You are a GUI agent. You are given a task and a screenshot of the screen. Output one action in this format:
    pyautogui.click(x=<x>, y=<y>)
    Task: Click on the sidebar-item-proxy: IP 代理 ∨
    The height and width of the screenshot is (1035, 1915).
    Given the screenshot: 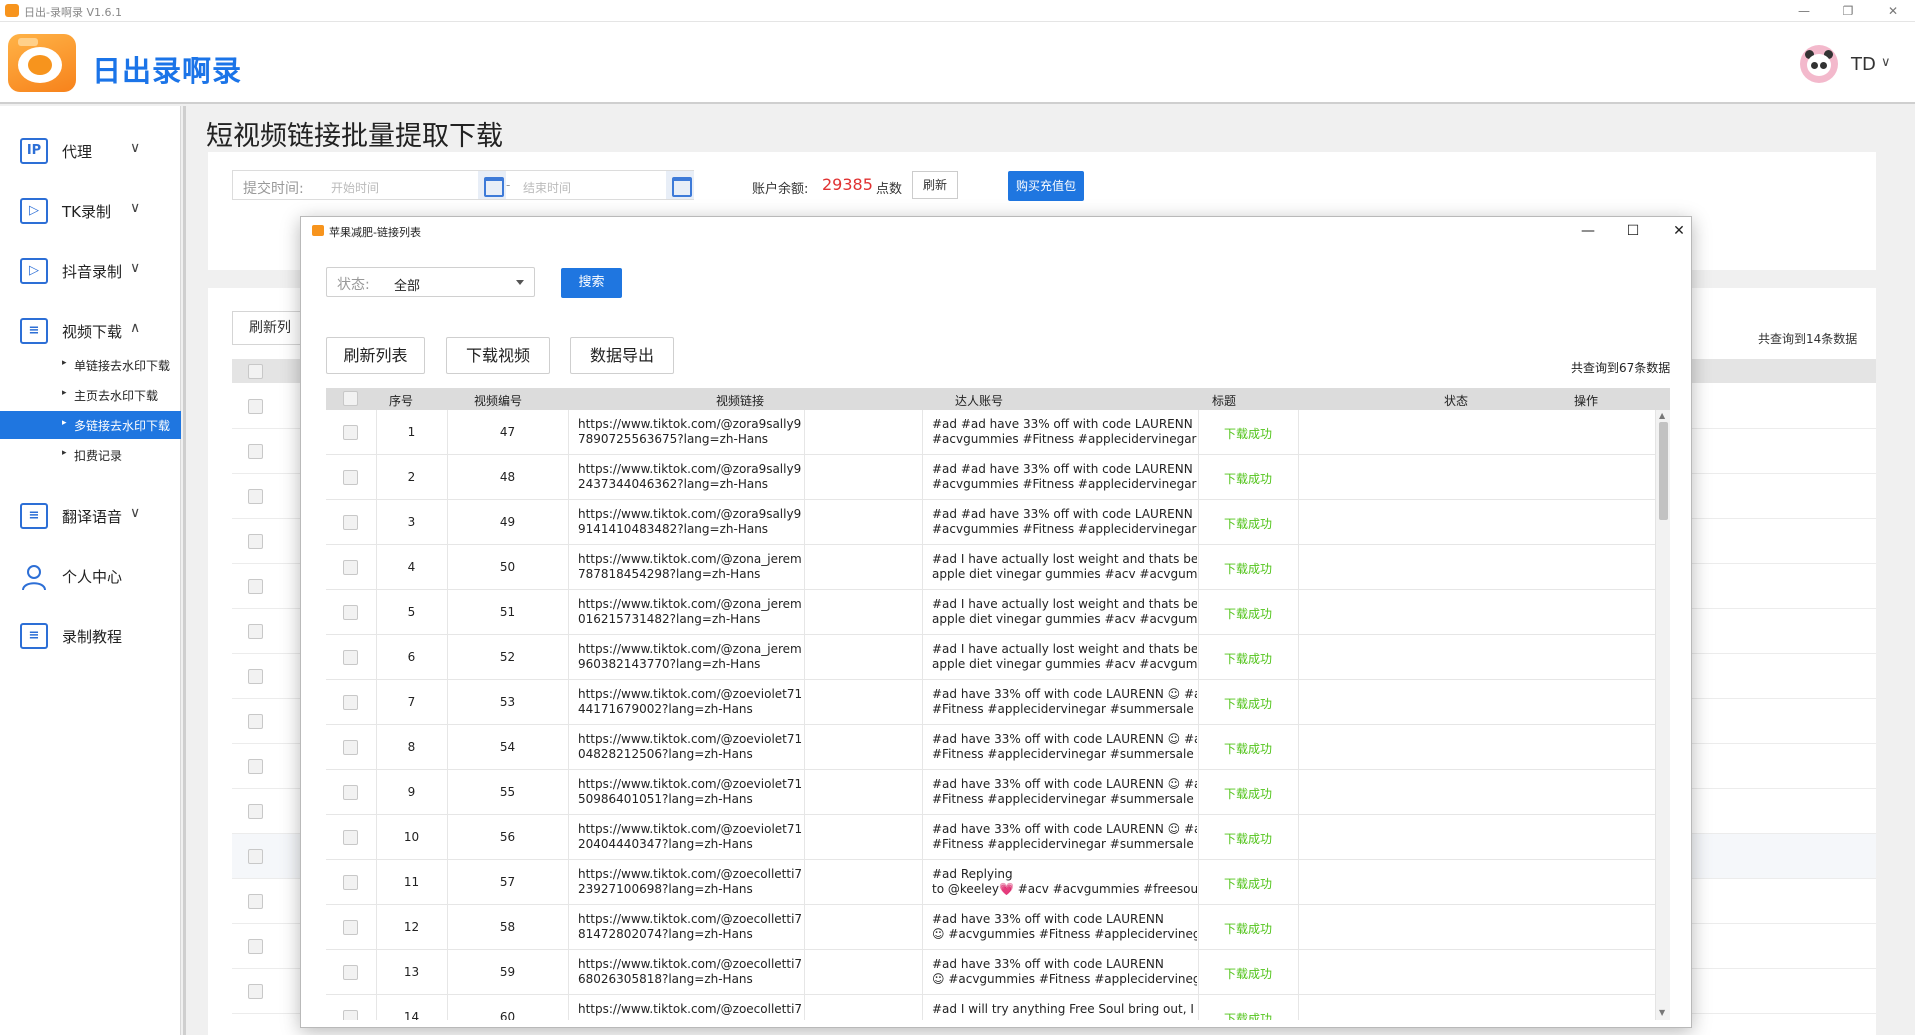 What is the action you would take?
    pyautogui.click(x=90, y=150)
    